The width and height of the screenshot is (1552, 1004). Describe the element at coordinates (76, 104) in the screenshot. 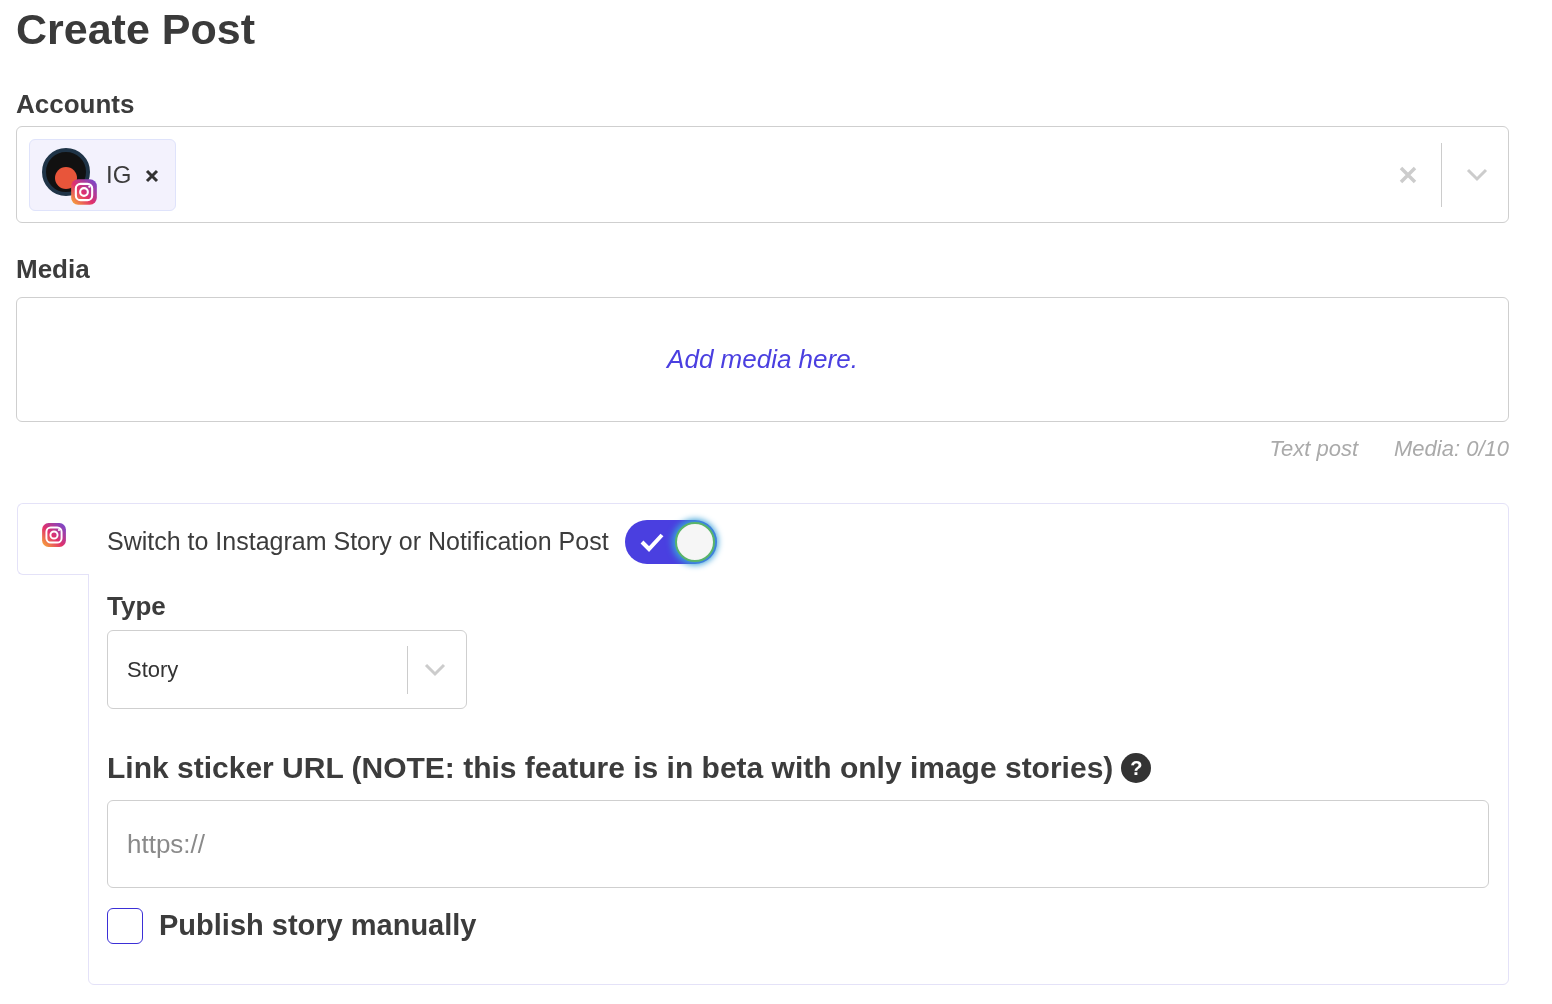

I see `section-label: Accounts` at that location.